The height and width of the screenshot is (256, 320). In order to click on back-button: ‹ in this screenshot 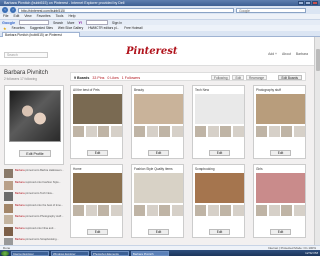, I will do `click(5, 10)`.